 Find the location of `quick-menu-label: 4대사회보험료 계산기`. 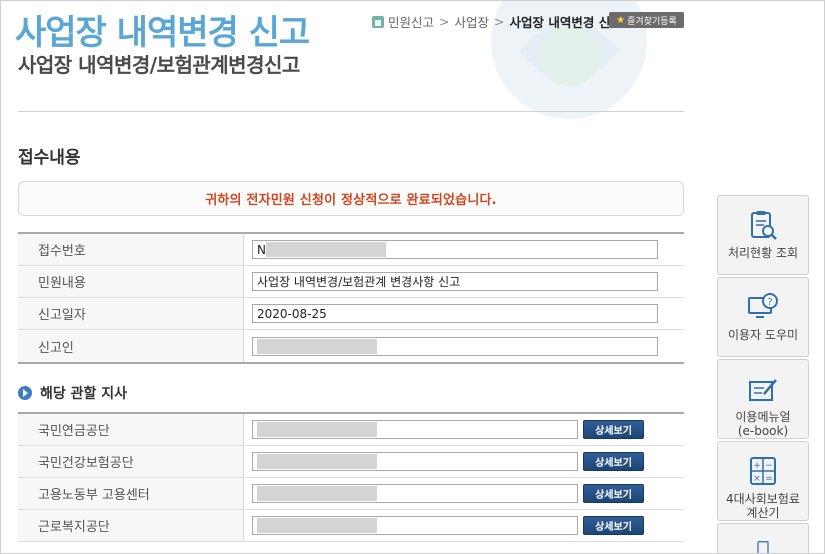

quick-menu-label: 4대사회보험료 계산기 is located at coordinates (763, 506).